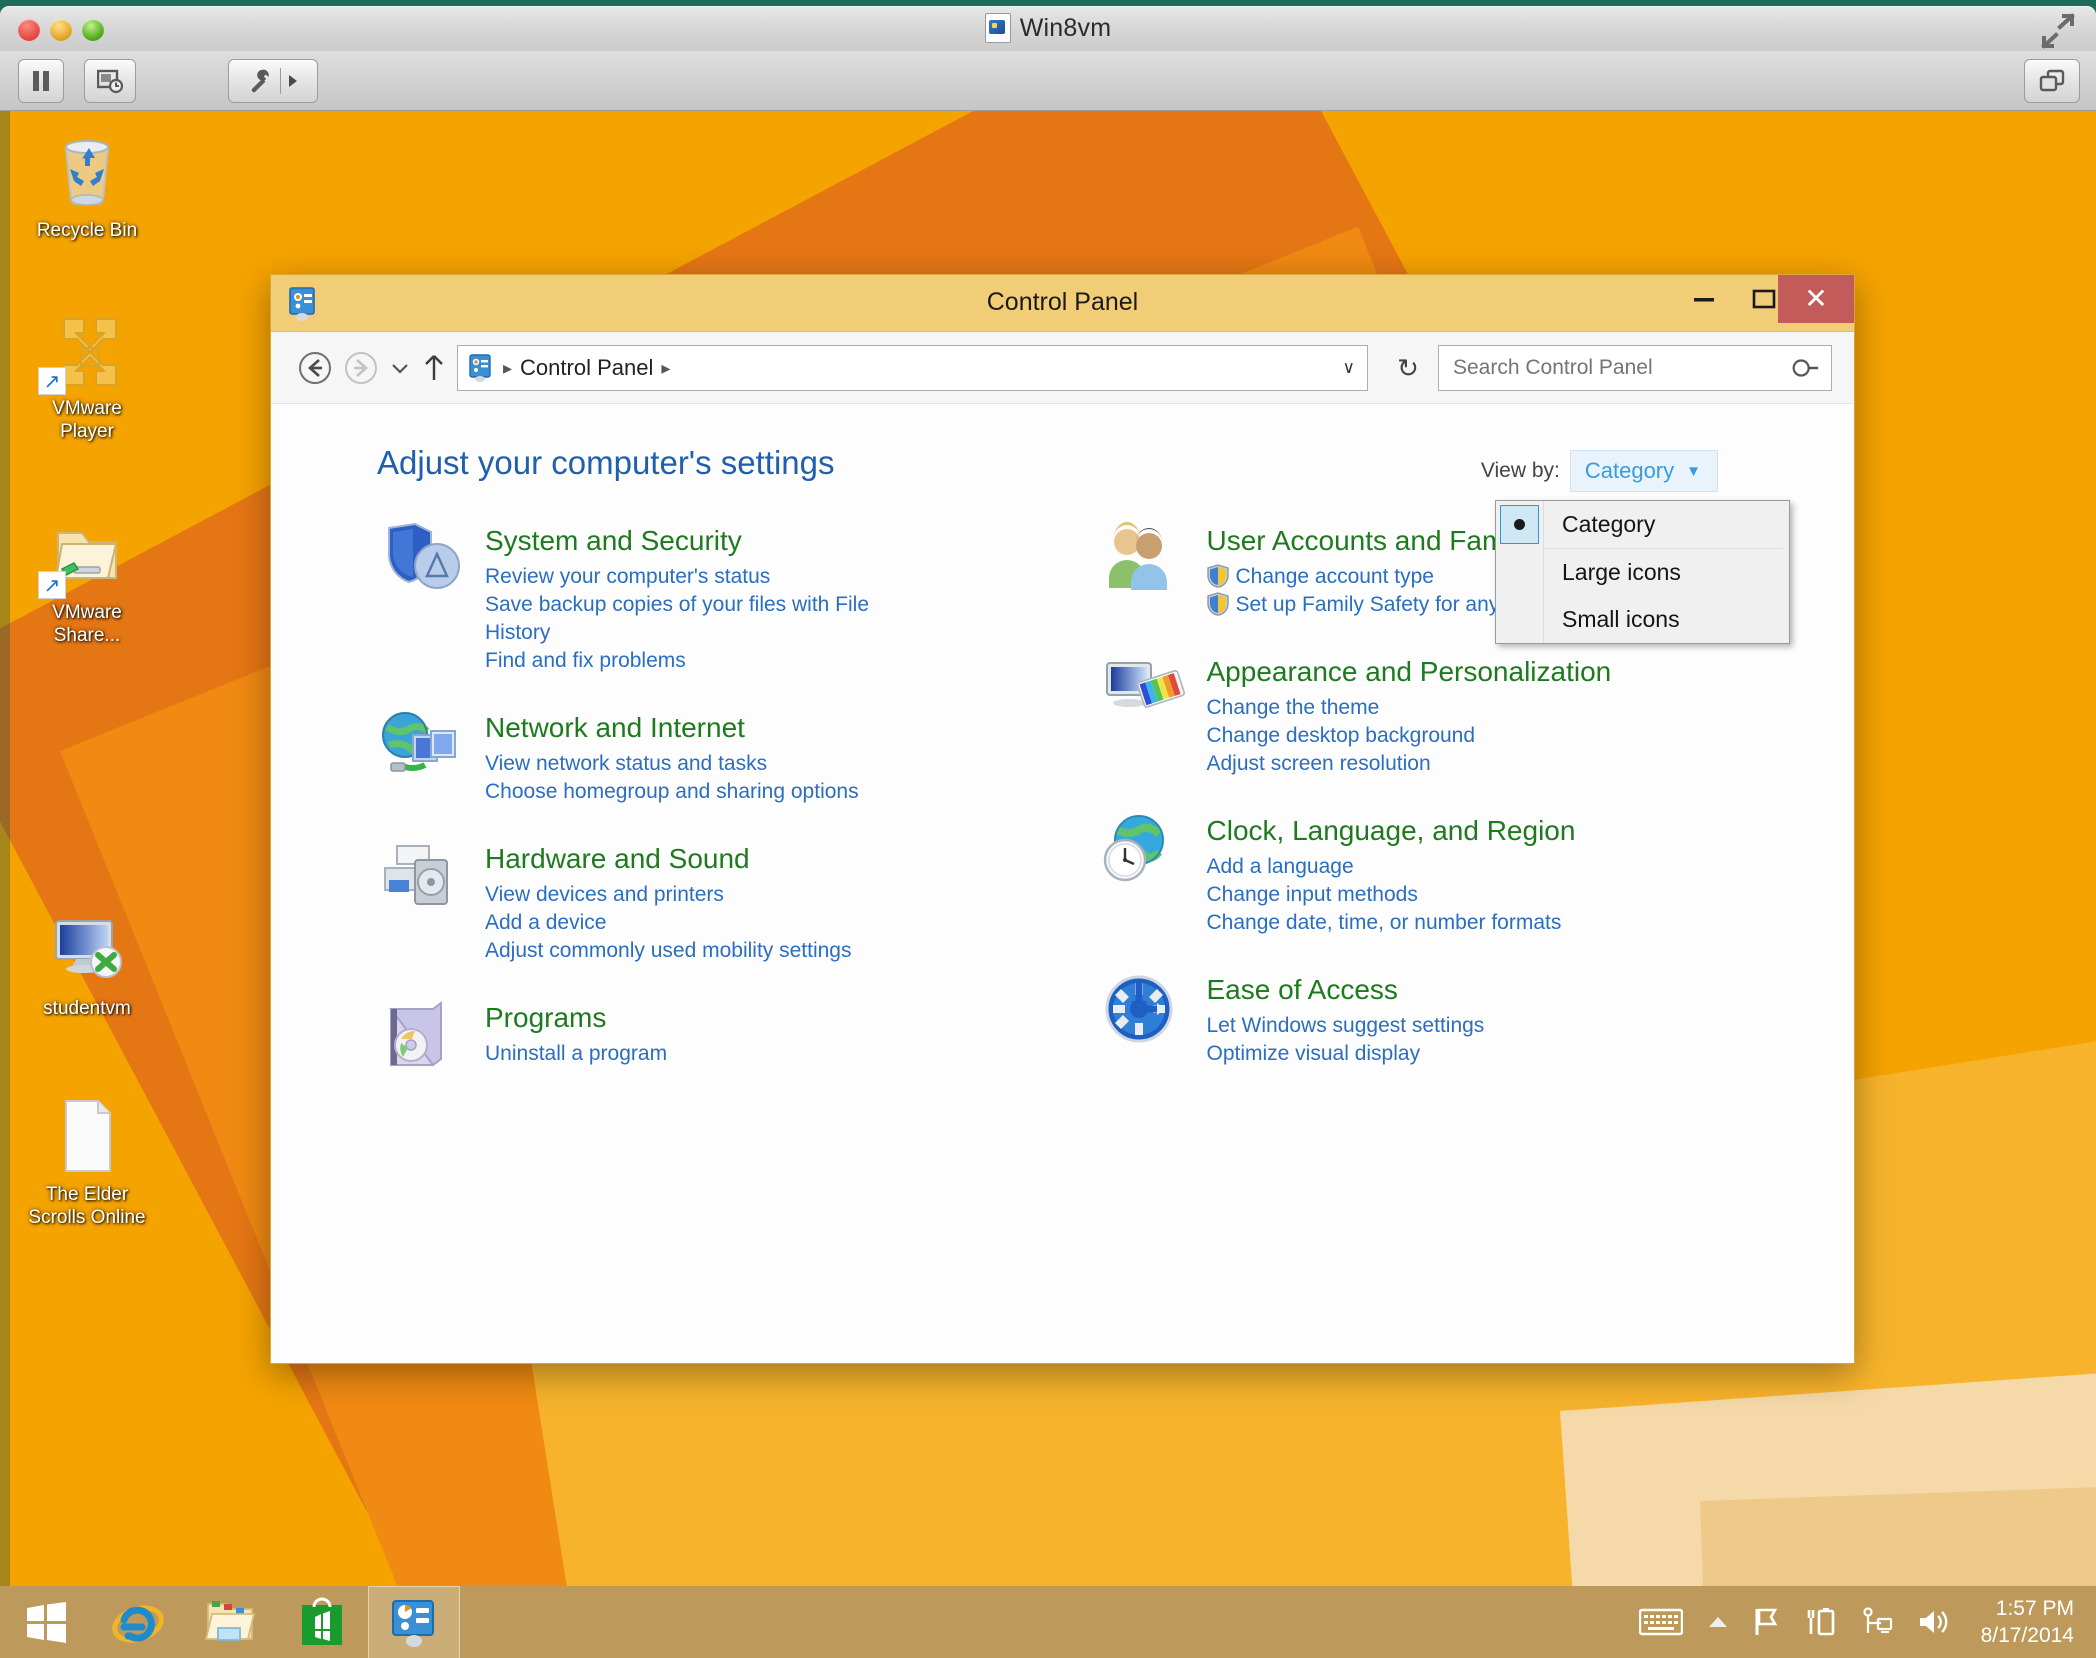  I want to click on desktop-icon-elder-scrolls-online: The Elder Scrolls Online, so click(87, 1161).